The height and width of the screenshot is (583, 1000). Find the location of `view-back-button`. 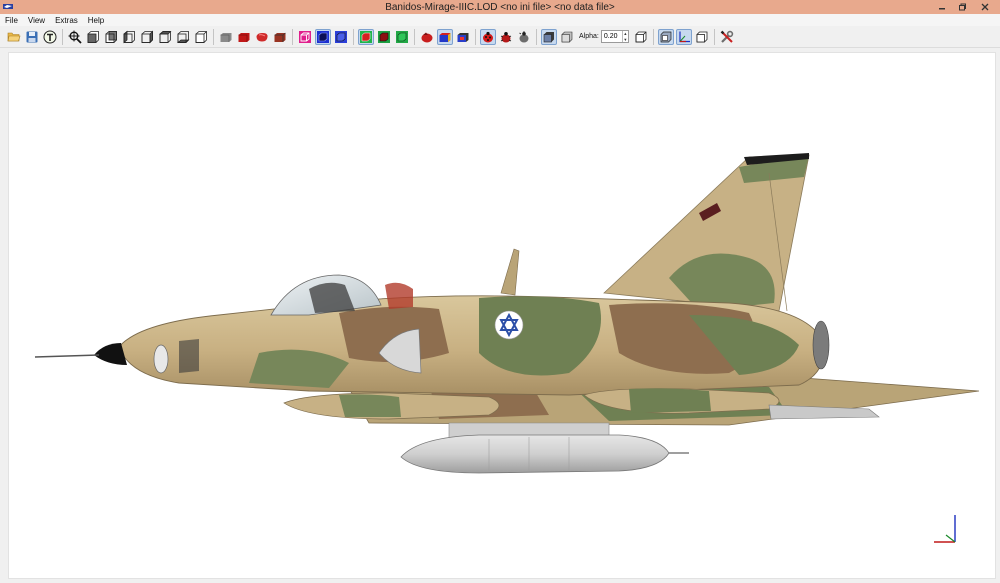

view-back-button is located at coordinates (111, 37).